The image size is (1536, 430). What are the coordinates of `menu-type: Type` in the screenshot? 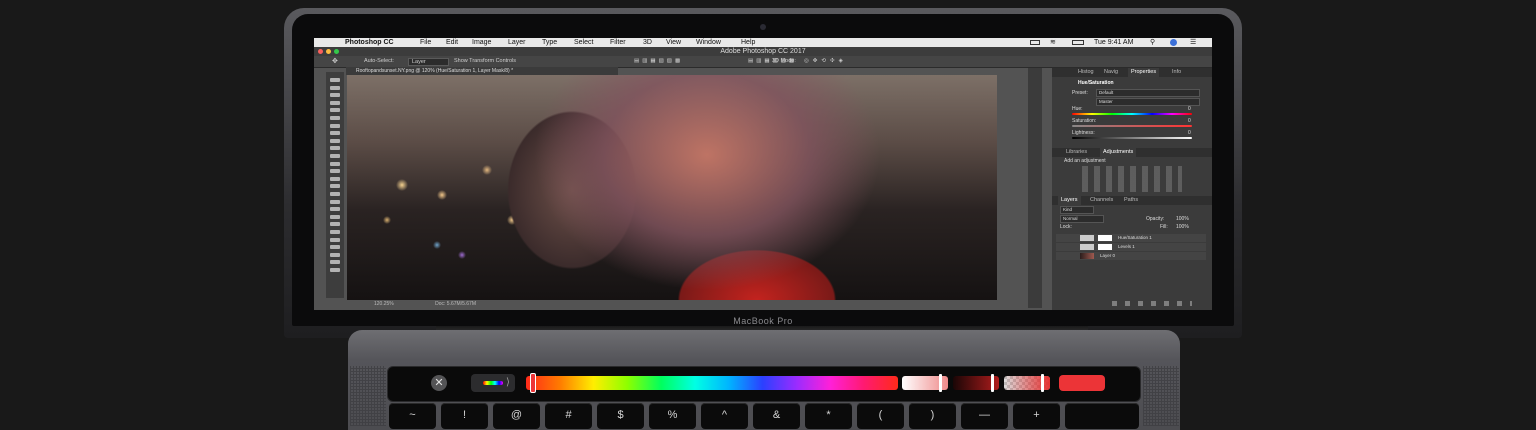 It's located at (549, 42).